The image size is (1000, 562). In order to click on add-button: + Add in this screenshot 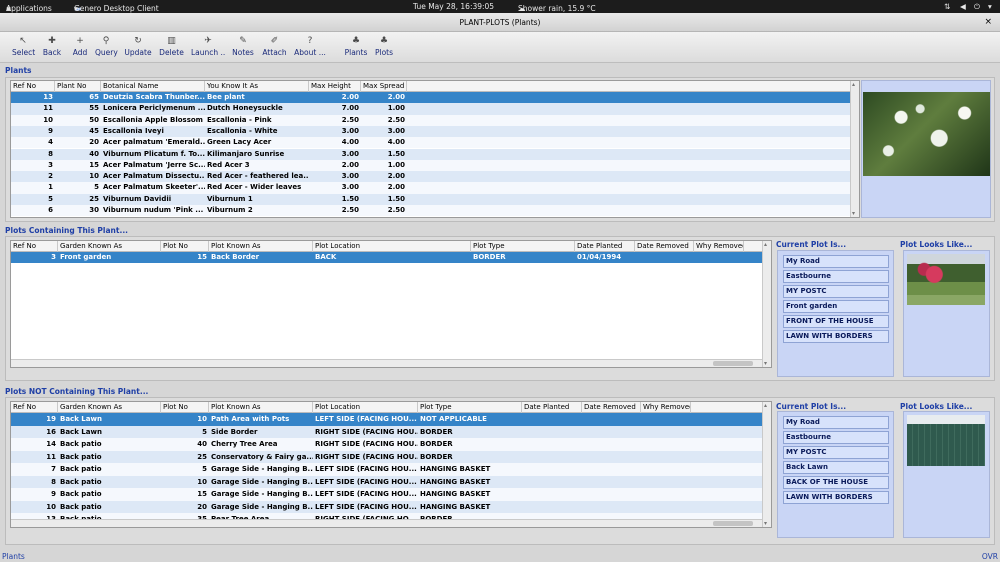, I will do `click(80, 48)`.